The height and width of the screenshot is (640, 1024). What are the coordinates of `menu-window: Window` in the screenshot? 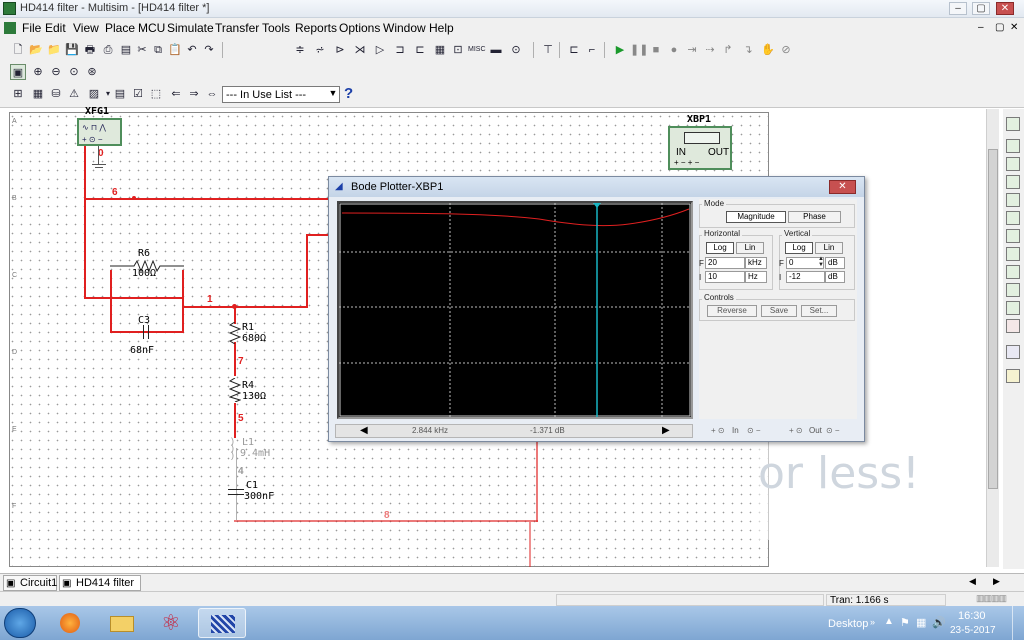 It's located at (404, 28).